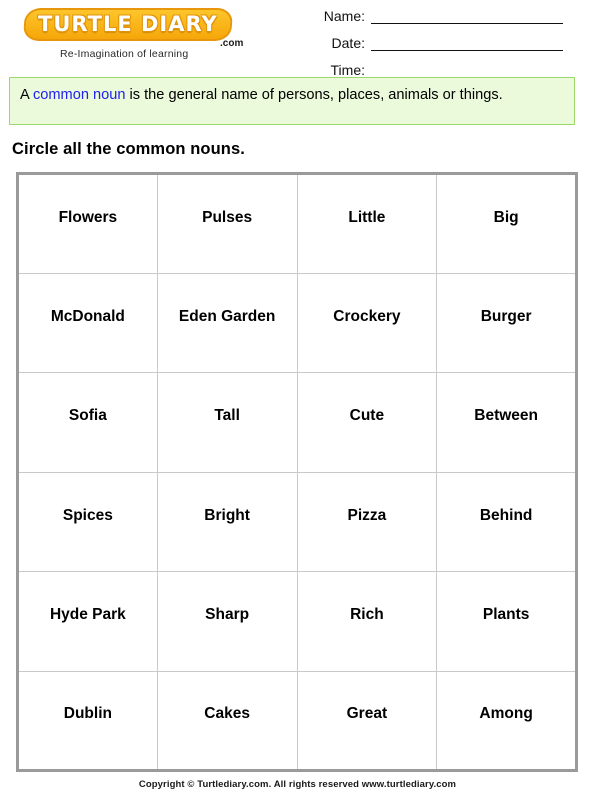  What do you see at coordinates (87, 322) in the screenshot?
I see `word-cell: McDonald` at bounding box center [87, 322].